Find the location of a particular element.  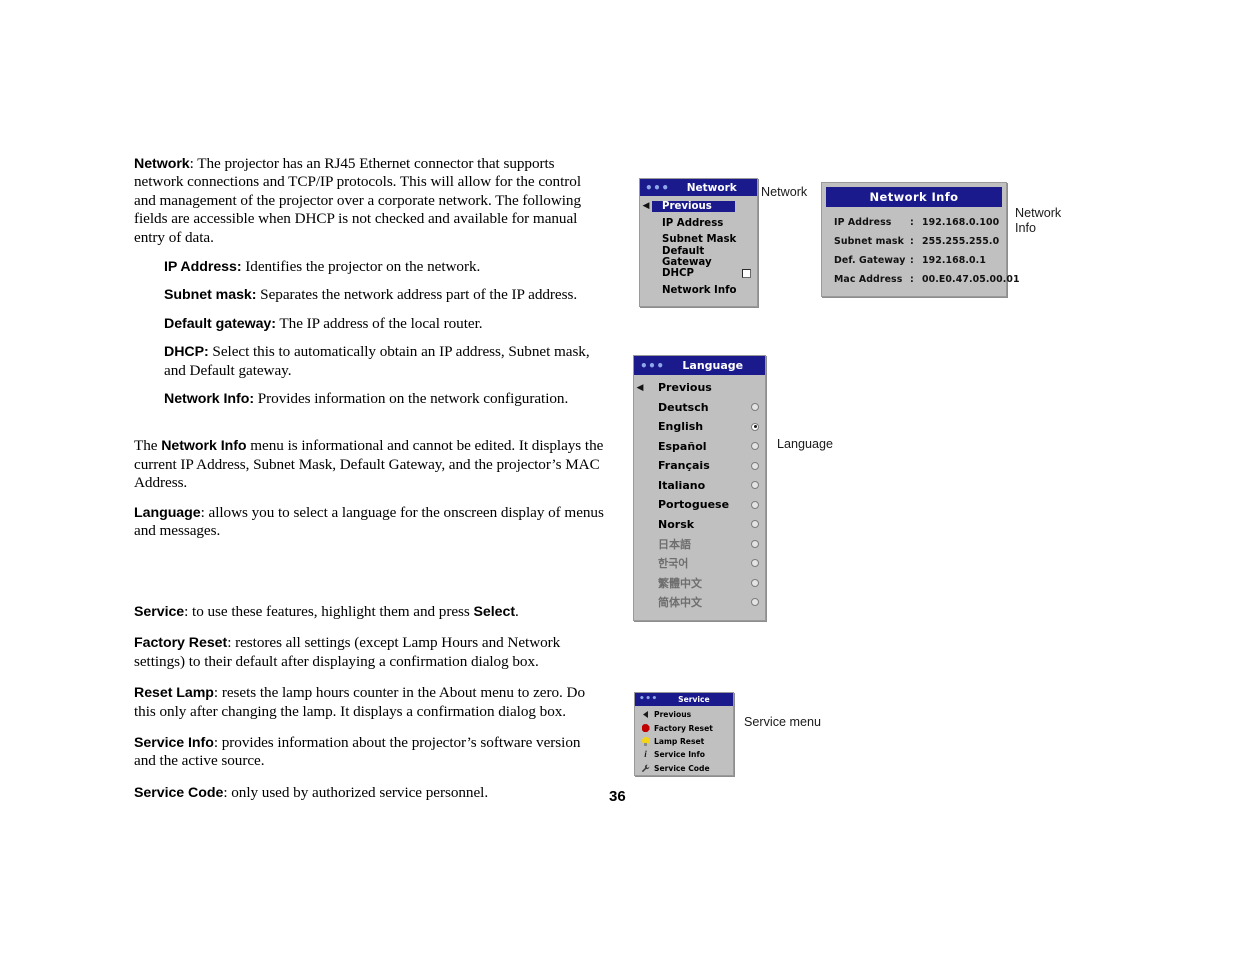

language-menu-item-previous: ◀ Previous is located at coordinates (699, 388).